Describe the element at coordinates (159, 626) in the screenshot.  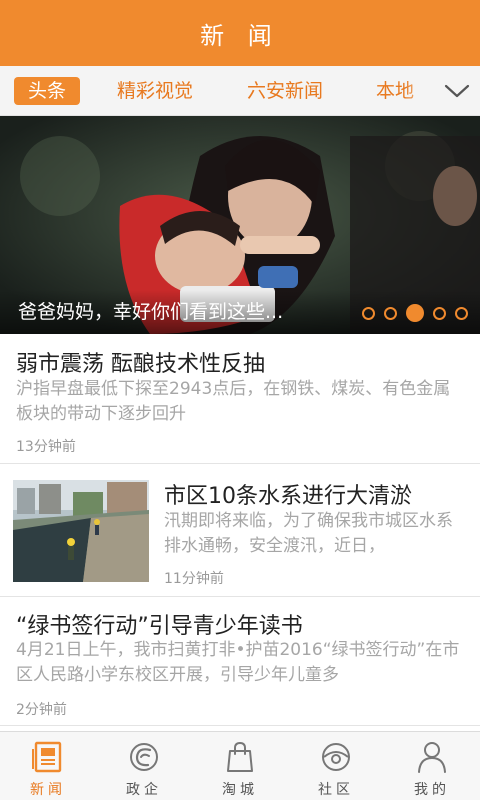
I see `news-title: “绿书签行动”引导青少年读书` at that location.